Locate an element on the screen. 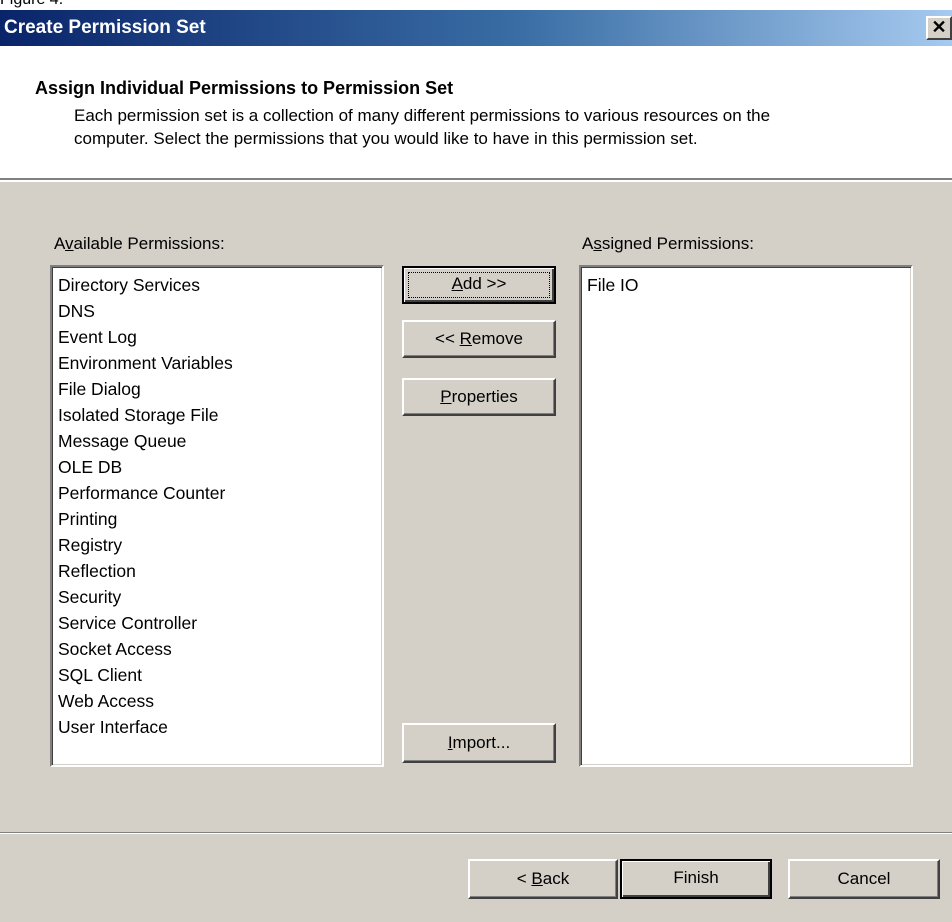 The width and height of the screenshot is (952, 922). list-item: Web Access is located at coordinates (217, 701).